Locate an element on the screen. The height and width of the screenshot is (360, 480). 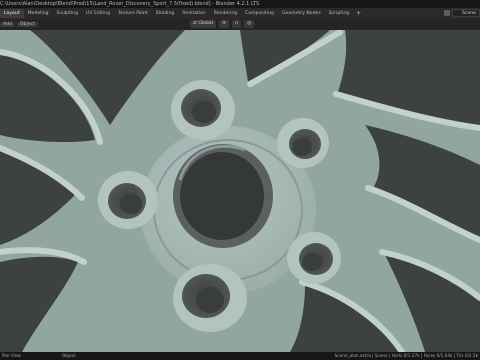
transform-orientation-dropdown: ⇄ Global is located at coordinates (203, 24).